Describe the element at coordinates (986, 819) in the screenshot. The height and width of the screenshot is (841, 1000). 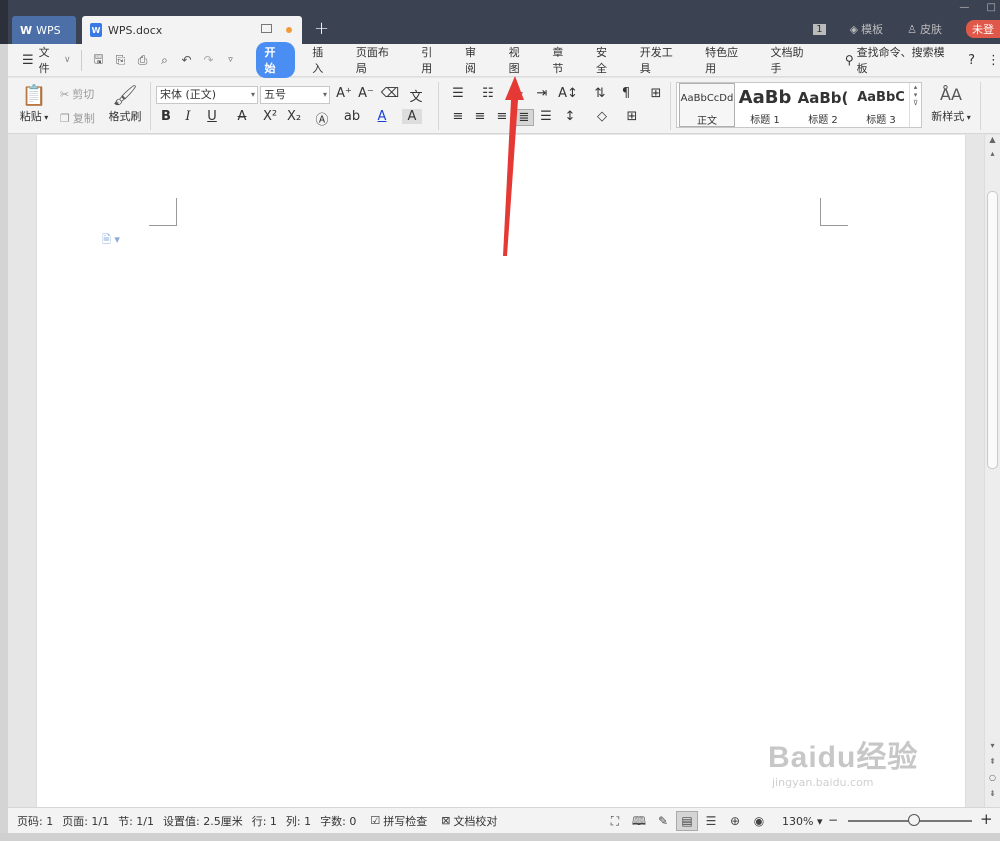
I see `zoom-in-button: +` at that location.